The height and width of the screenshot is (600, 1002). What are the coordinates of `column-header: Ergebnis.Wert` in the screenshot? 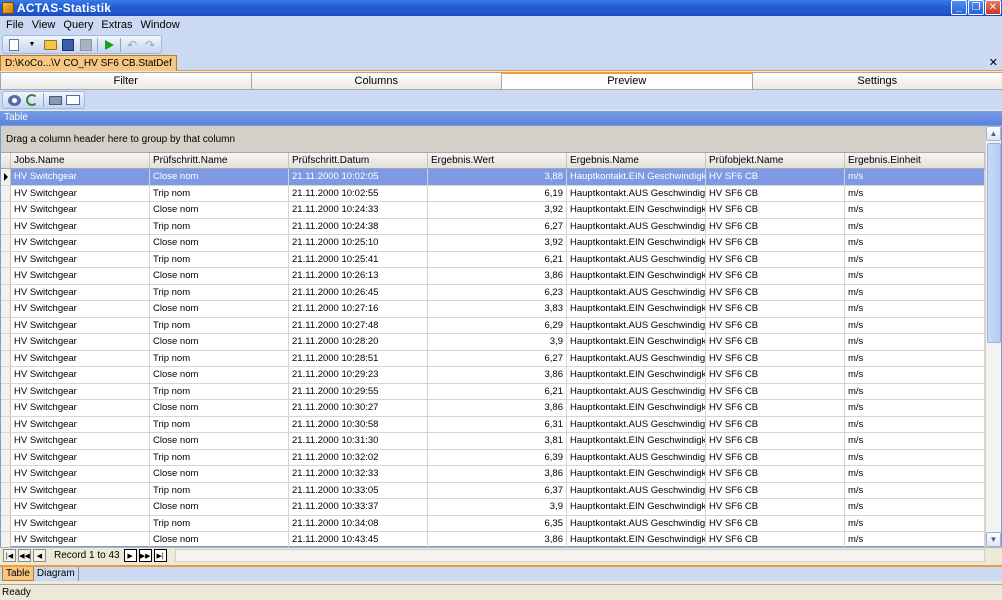 It's located at (497, 160).